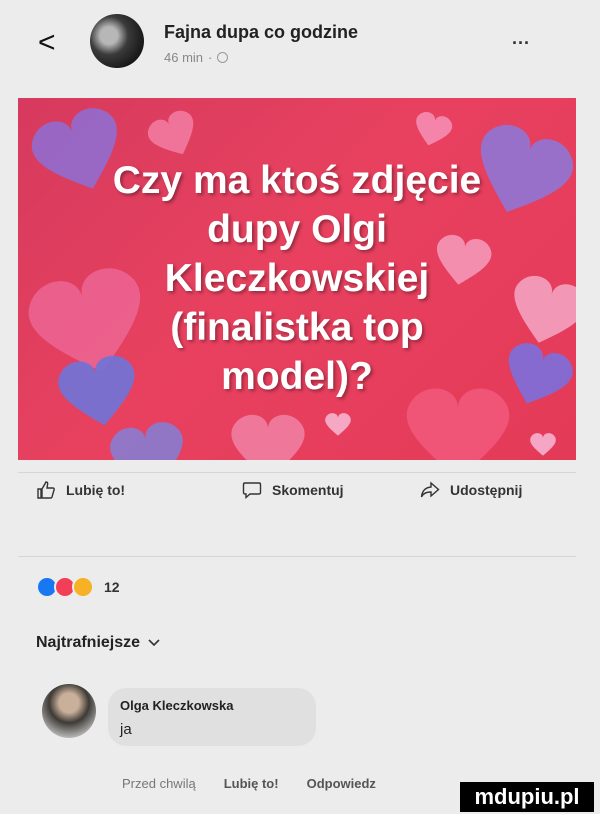 This screenshot has width=600, height=814. What do you see at coordinates (83, 587) in the screenshot?
I see `haha-icon` at bounding box center [83, 587].